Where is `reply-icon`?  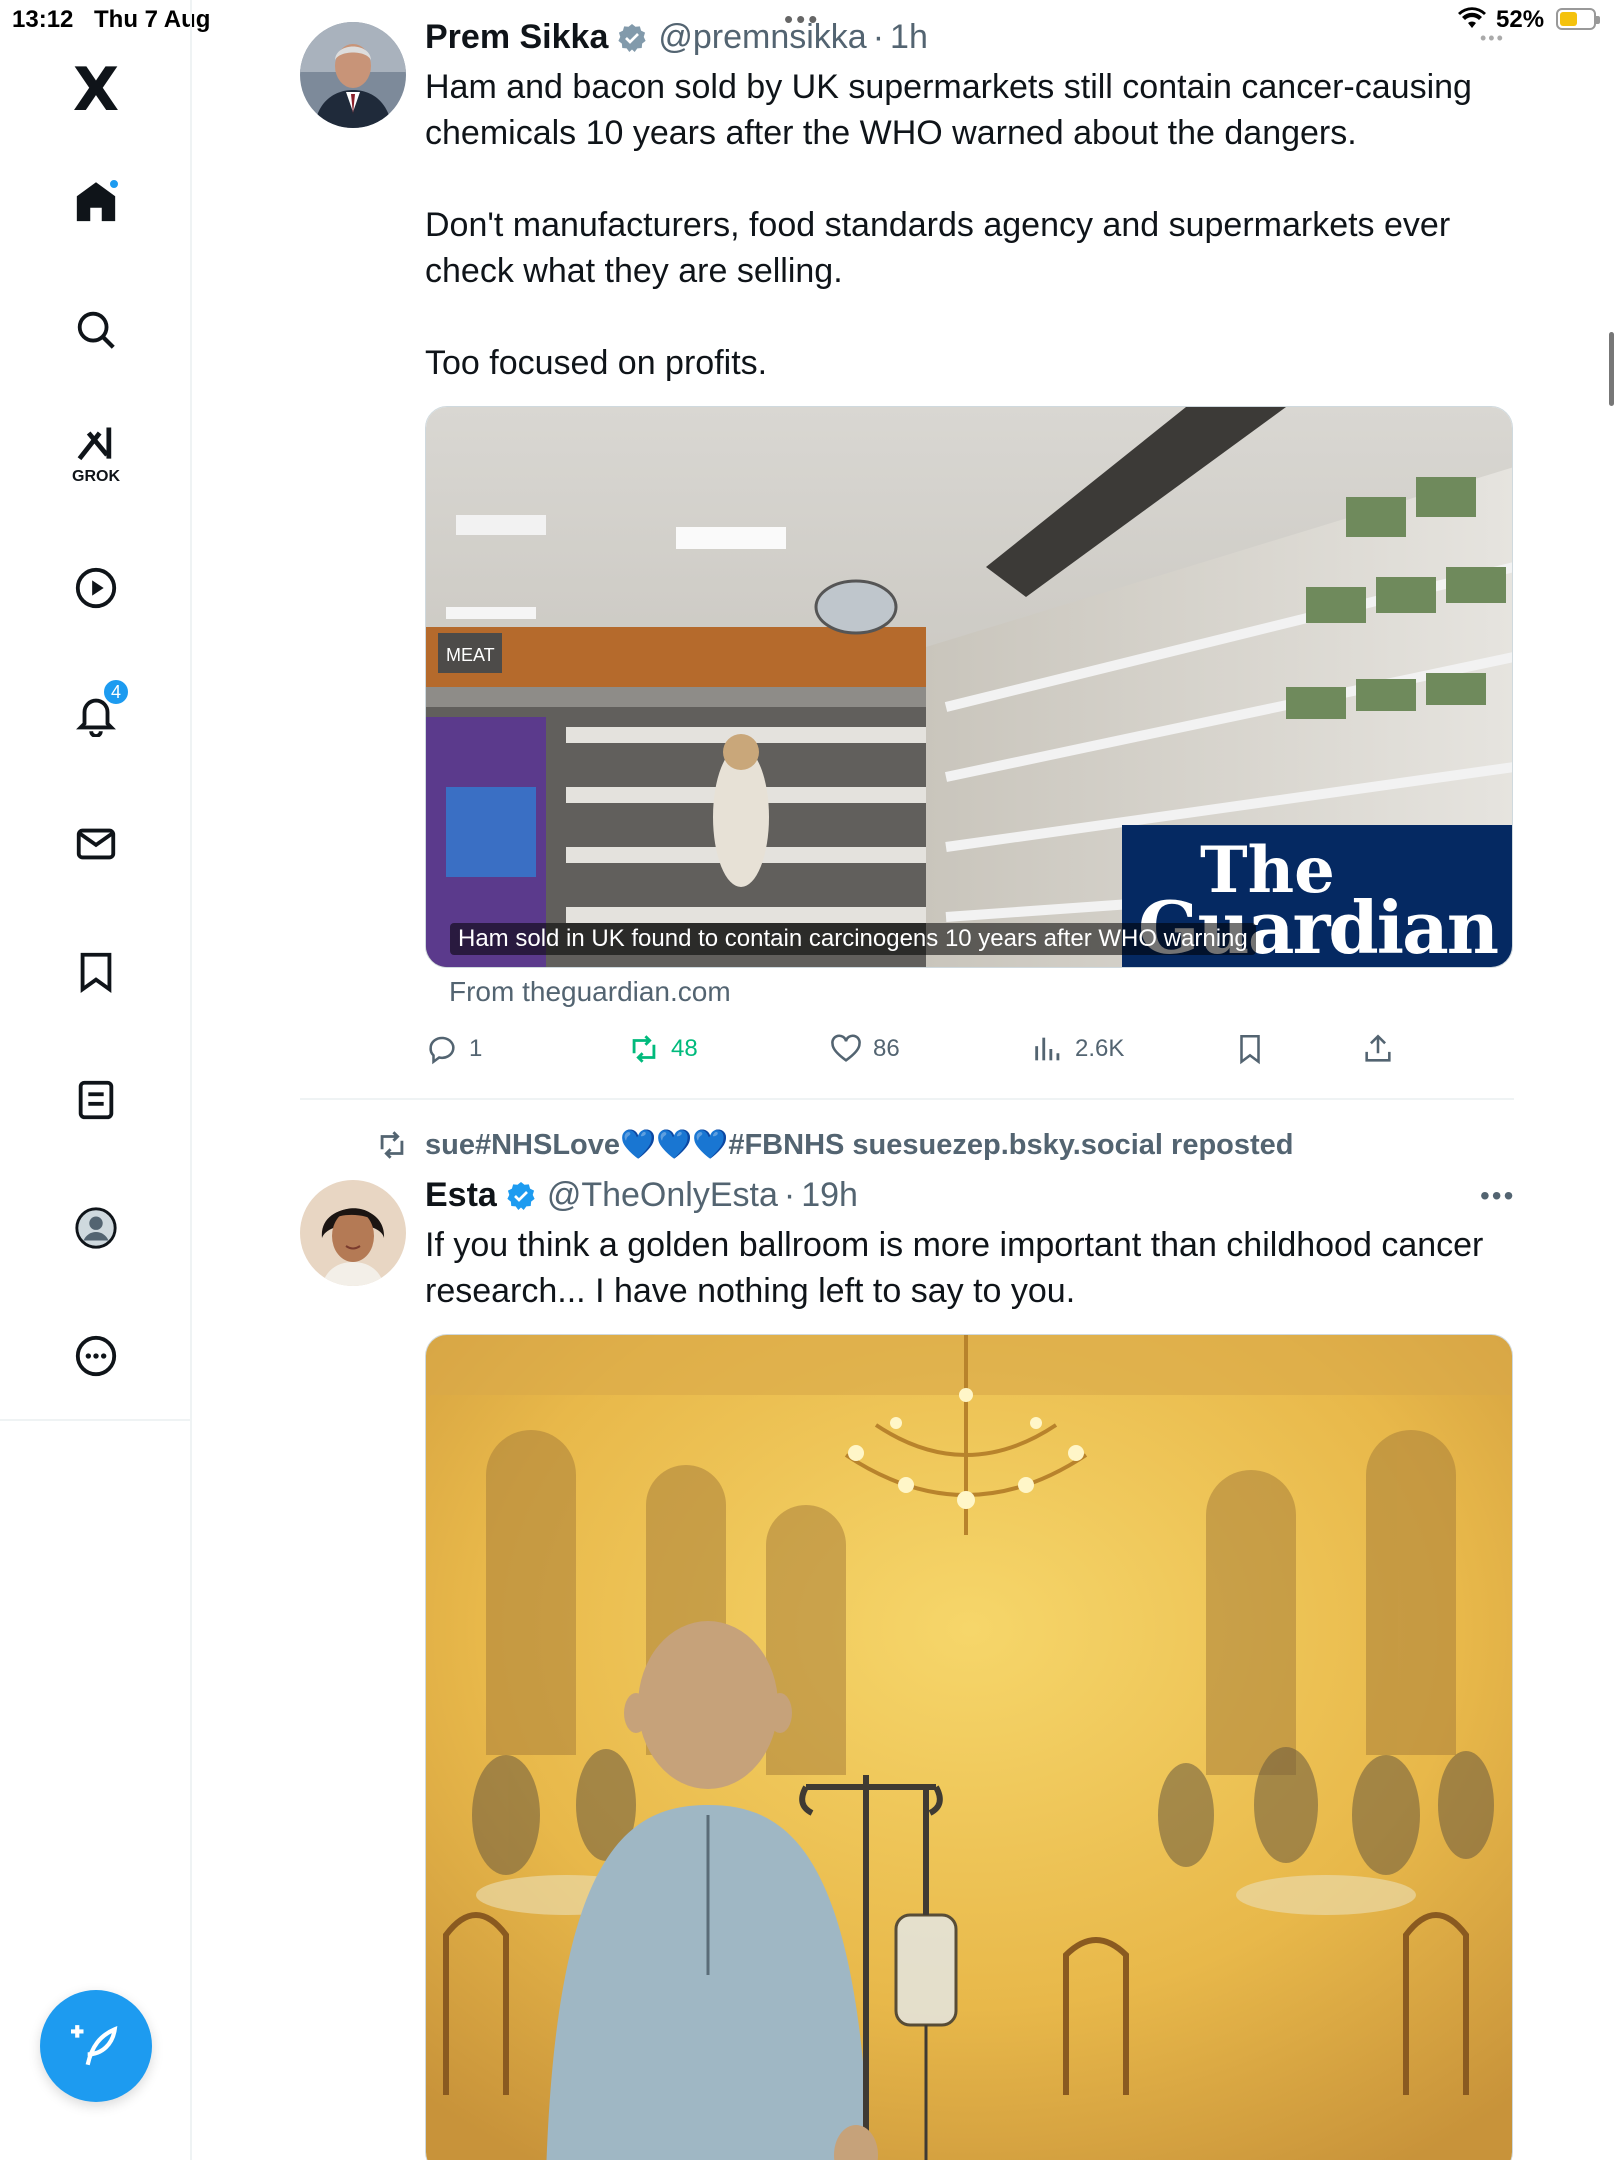
reply-icon is located at coordinates (442, 1050).